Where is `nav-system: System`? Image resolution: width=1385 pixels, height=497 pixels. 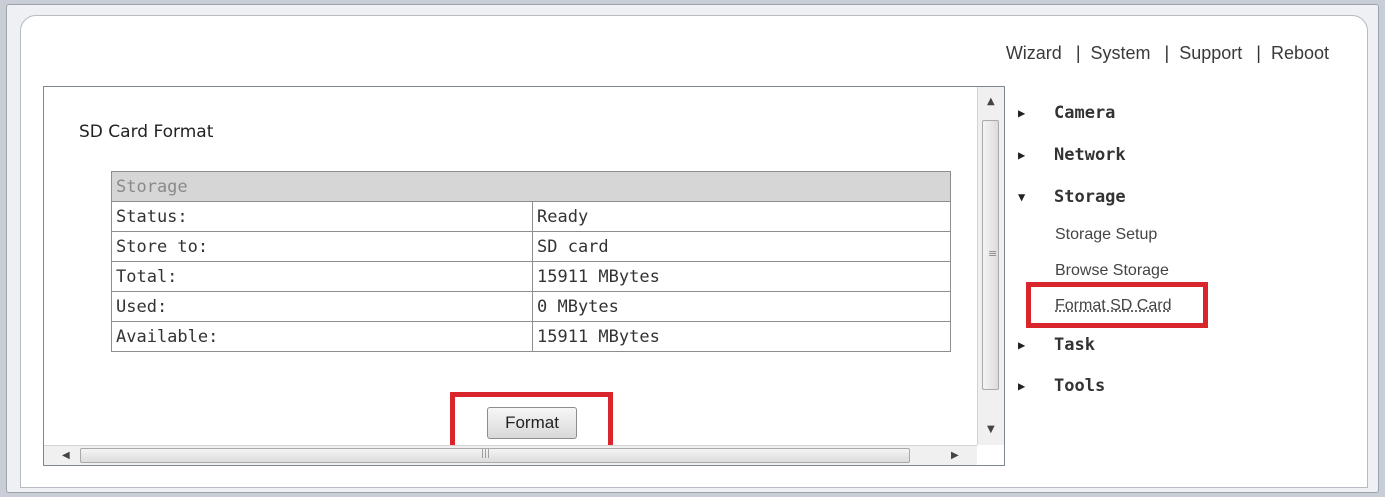
nav-system: System is located at coordinates (1121, 53).